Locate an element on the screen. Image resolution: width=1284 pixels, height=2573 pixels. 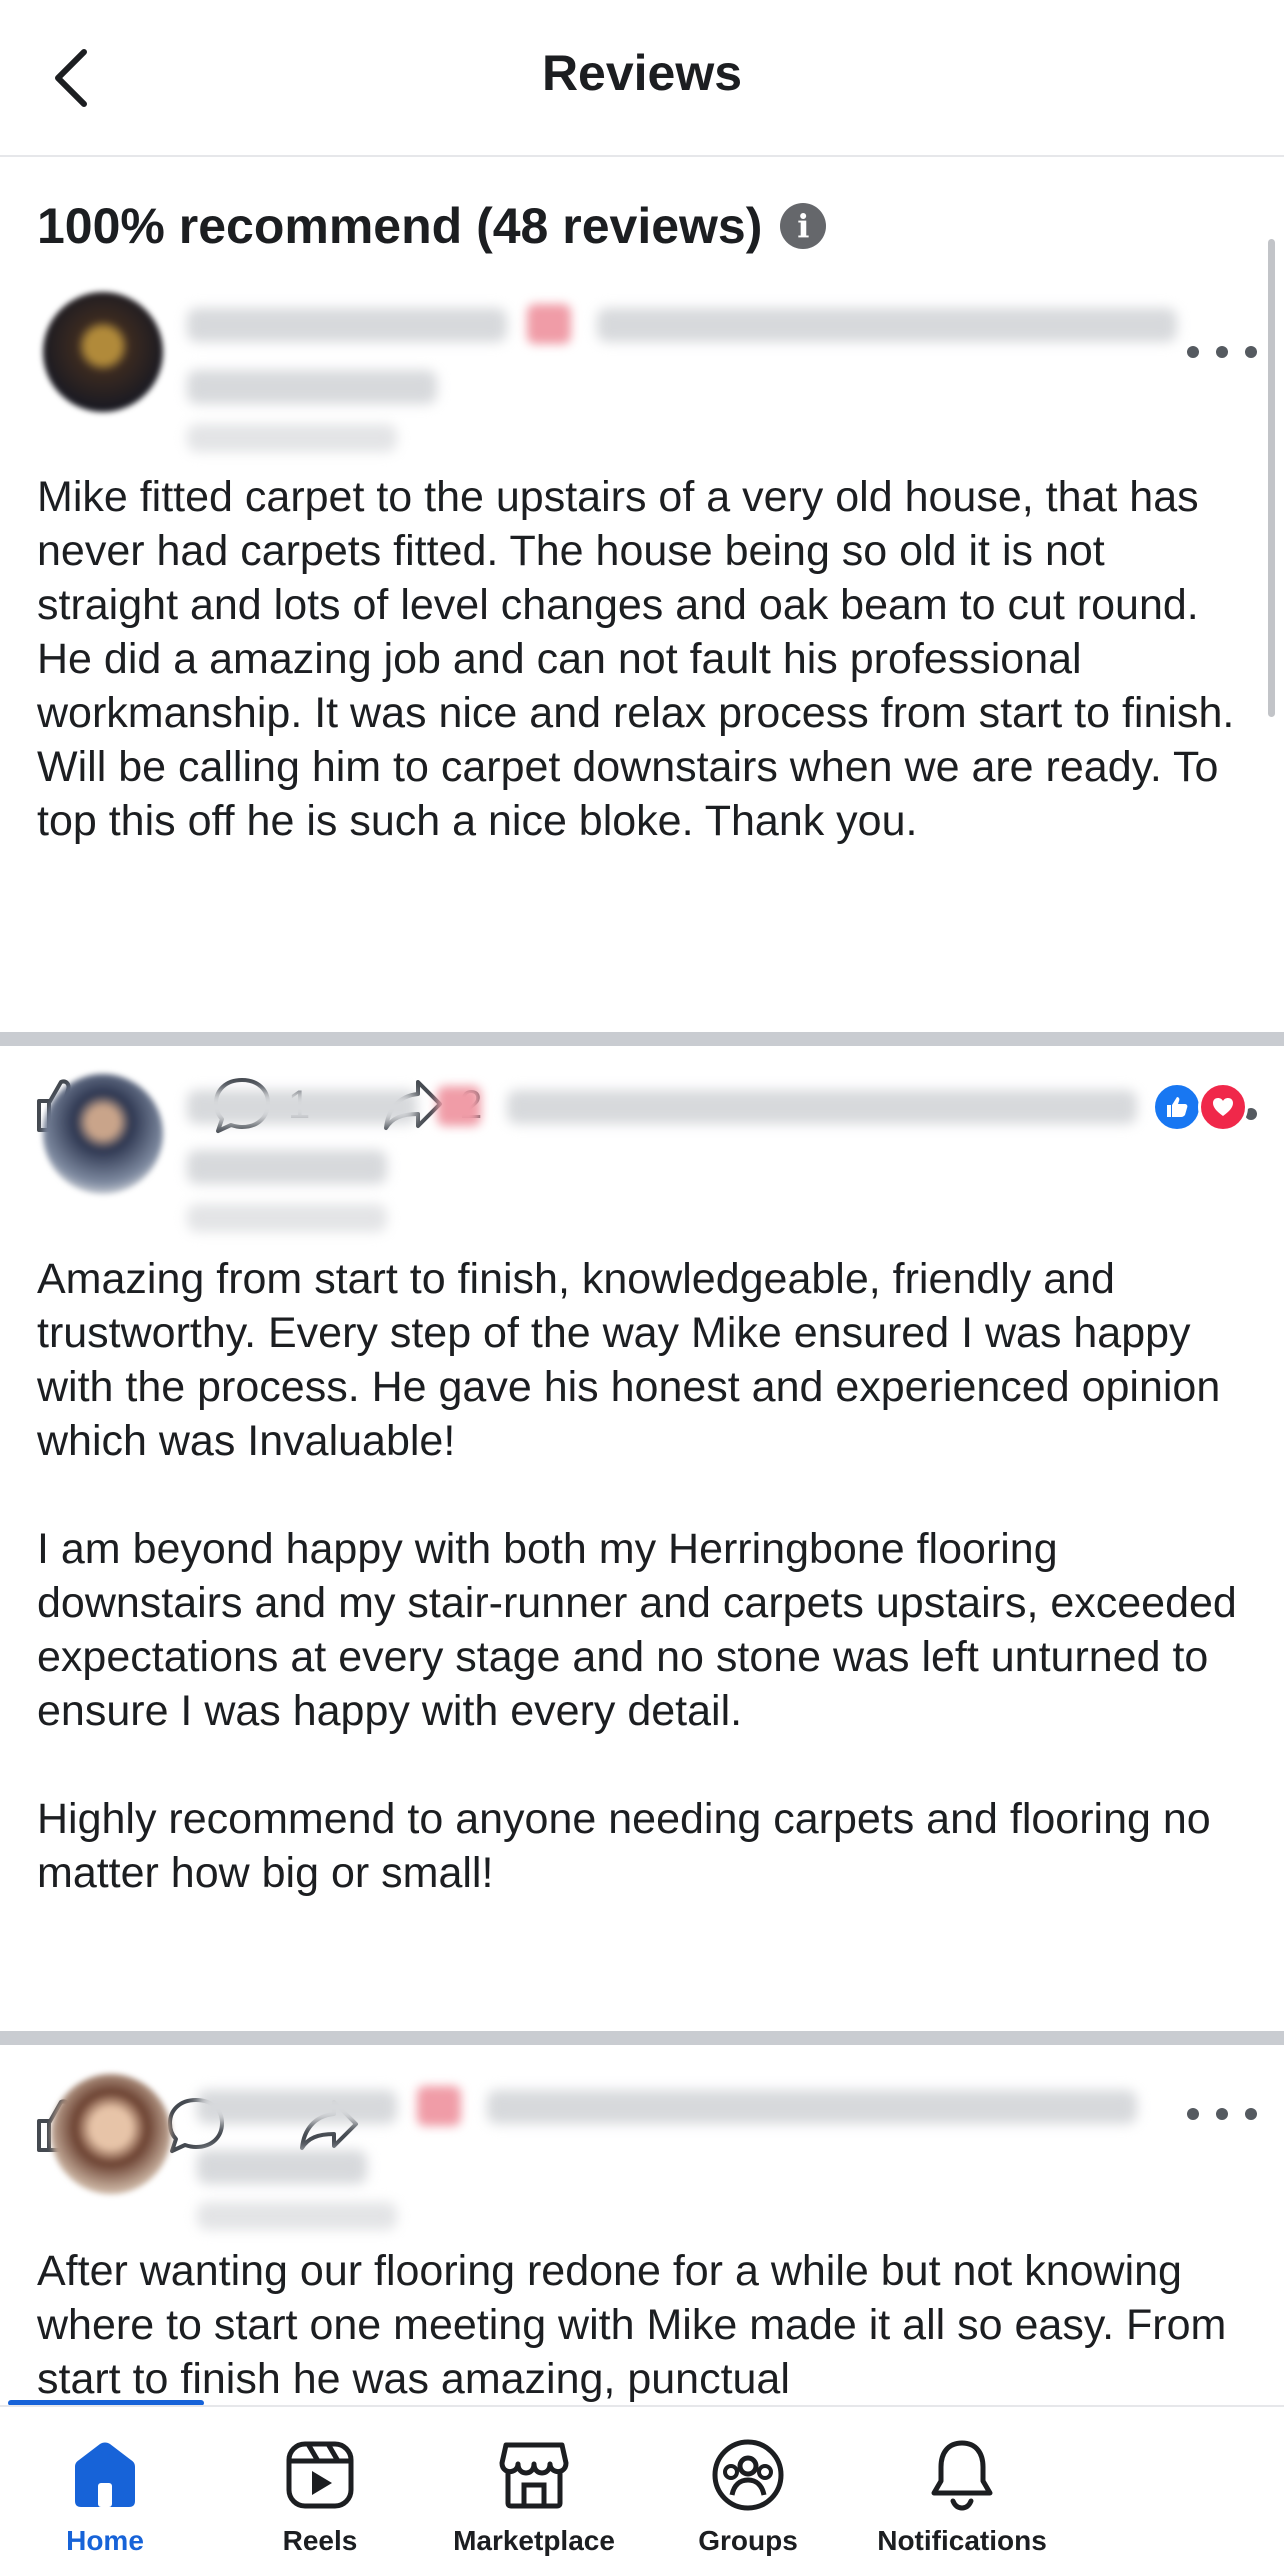
page-title: Reviews is located at coordinates (642, 73).